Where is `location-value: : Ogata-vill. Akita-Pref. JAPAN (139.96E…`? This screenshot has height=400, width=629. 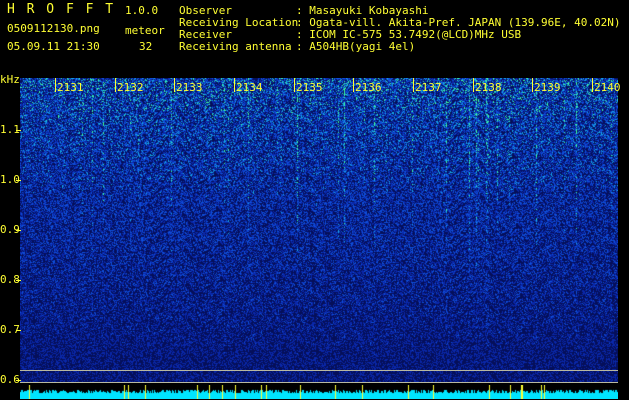 location-value: : Ogata-vill. Akita-Pref. JAPAN (139.96E… is located at coordinates (458, 22).